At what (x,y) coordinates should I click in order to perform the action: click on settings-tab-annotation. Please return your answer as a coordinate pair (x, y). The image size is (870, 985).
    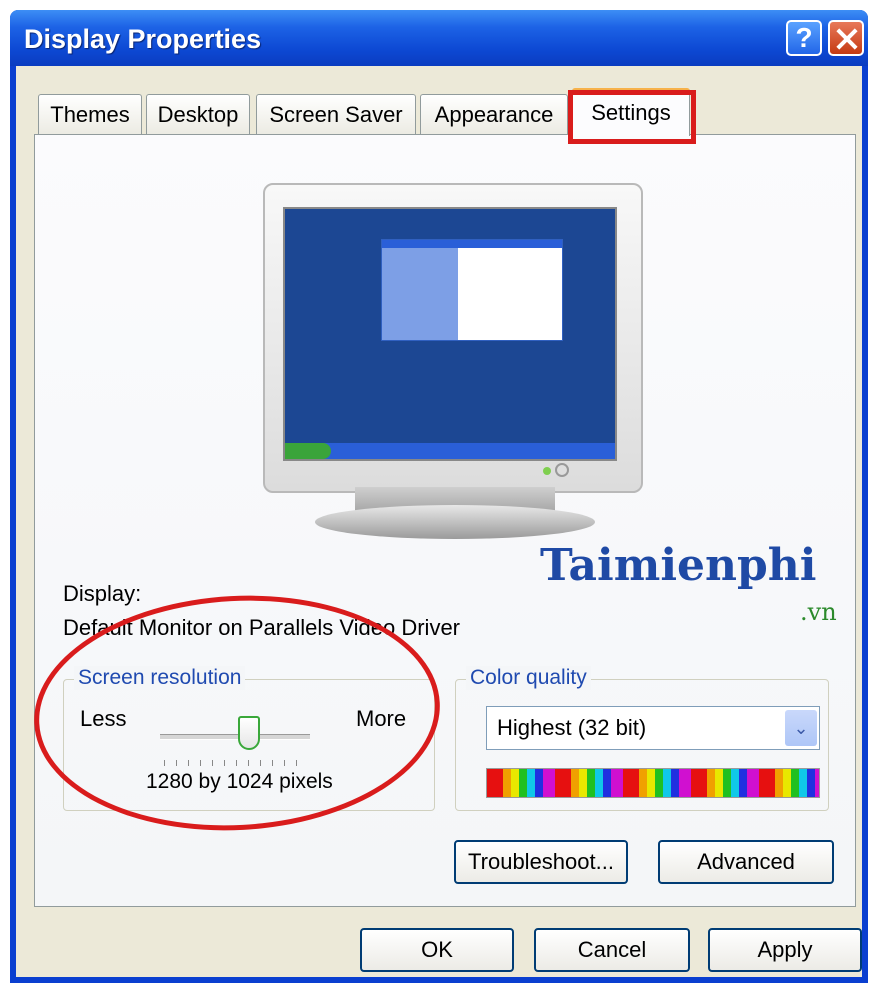
    Looking at the image, I should click on (632, 117).